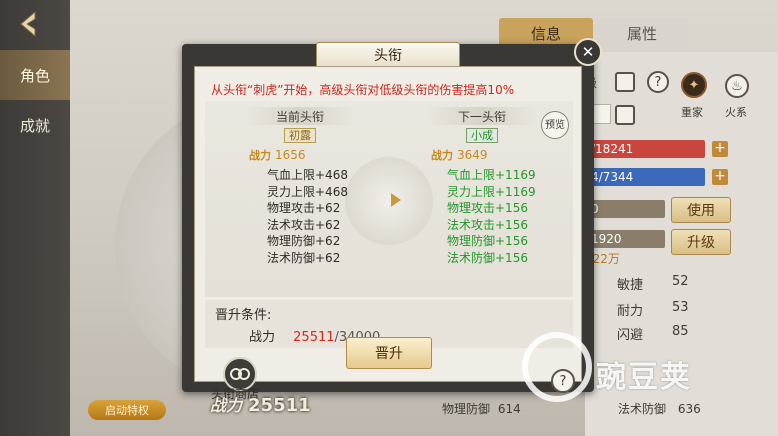 This screenshot has width=778, height=436. I want to click on attr-item: 法术防御+156, so click(487, 257).